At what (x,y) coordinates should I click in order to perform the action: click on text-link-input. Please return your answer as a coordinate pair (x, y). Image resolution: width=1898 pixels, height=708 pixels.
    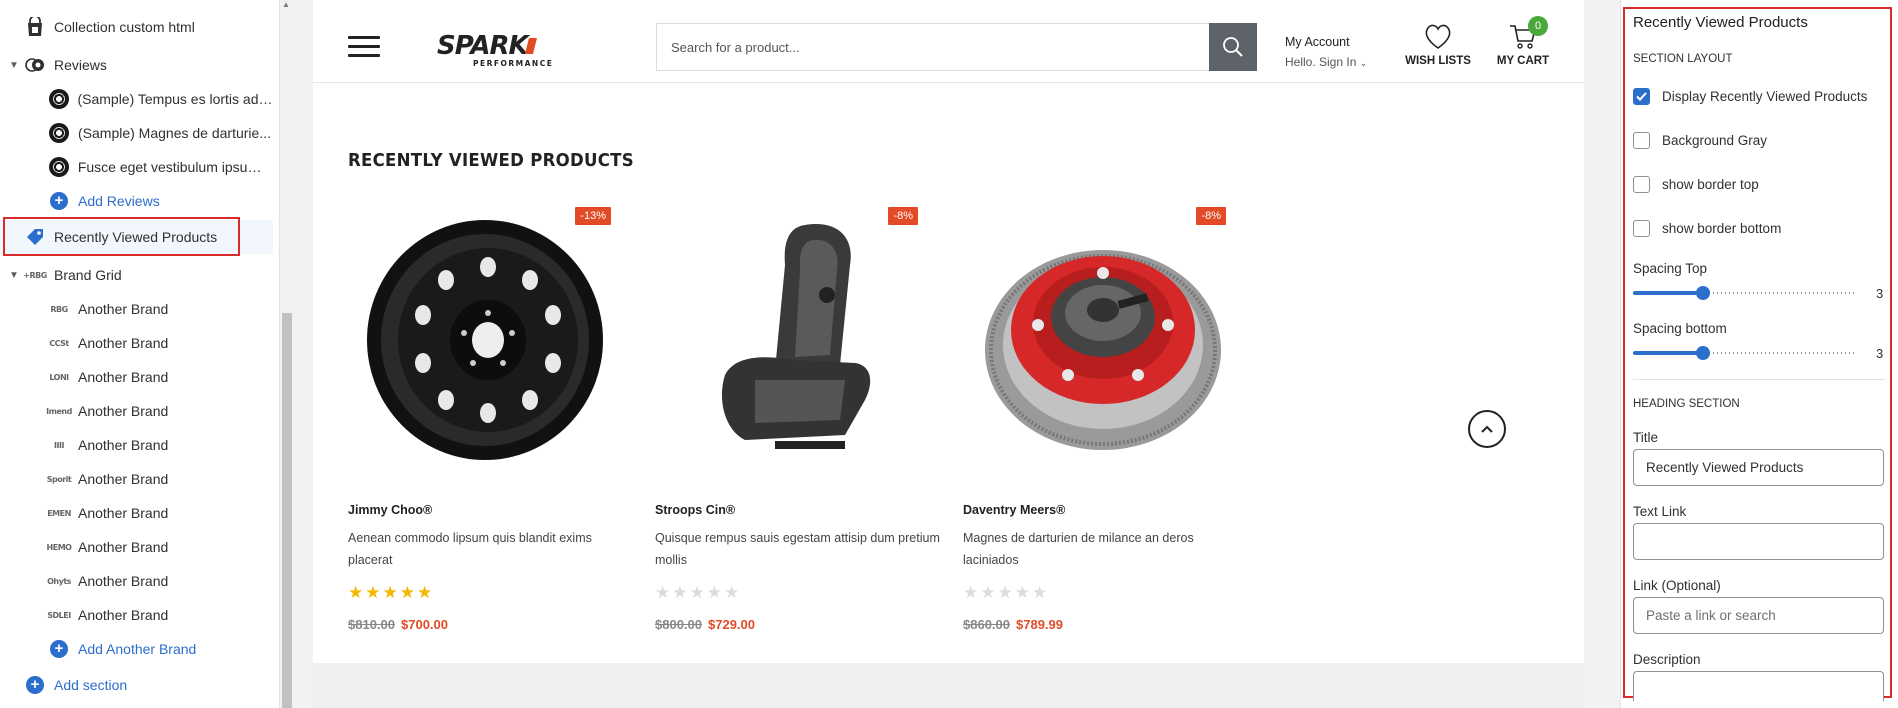
    Looking at the image, I should click on (1758, 541).